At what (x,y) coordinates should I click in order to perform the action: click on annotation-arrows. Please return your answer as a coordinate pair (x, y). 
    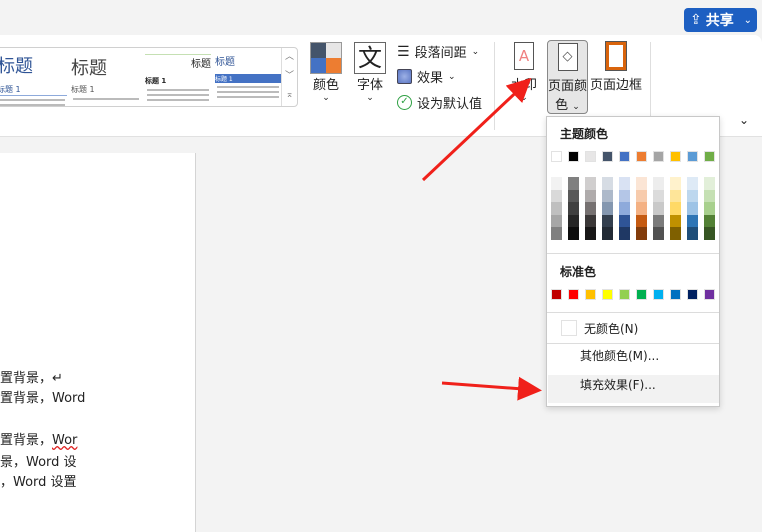
    Looking at the image, I should click on (481, 239).